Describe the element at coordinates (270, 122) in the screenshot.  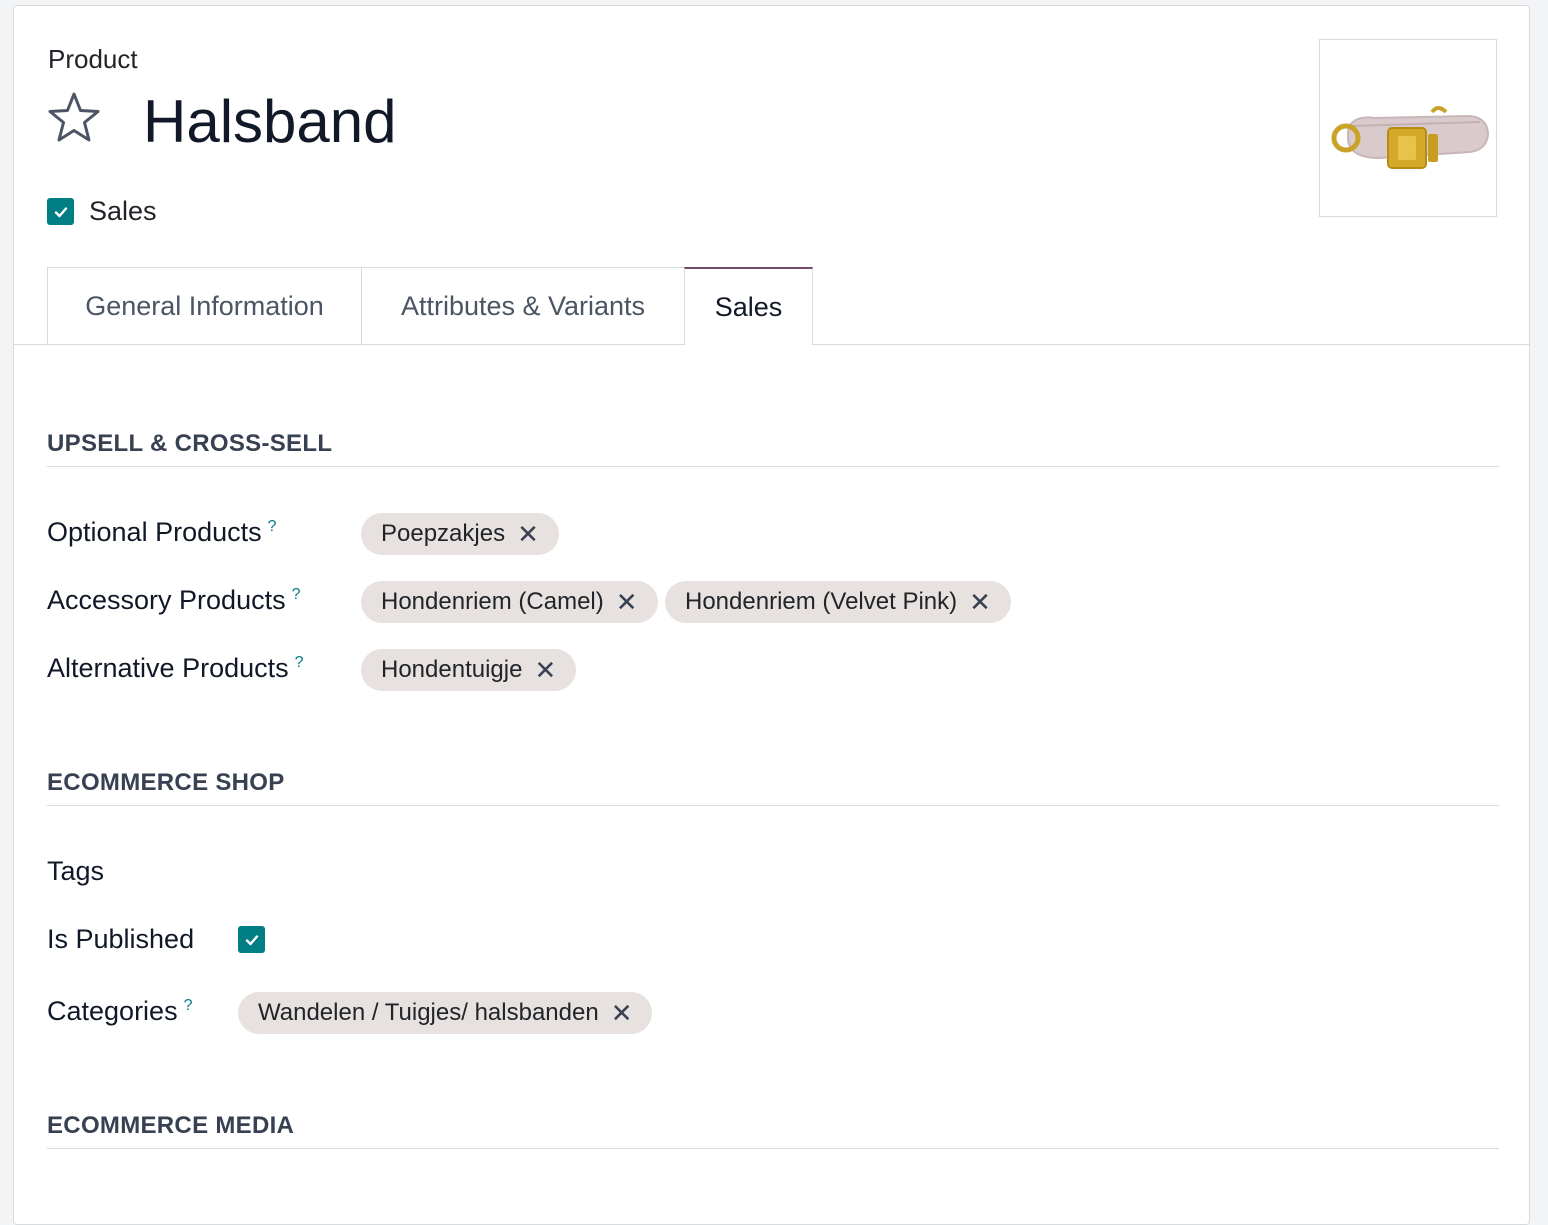
I see `product-title: Halsband` at that location.